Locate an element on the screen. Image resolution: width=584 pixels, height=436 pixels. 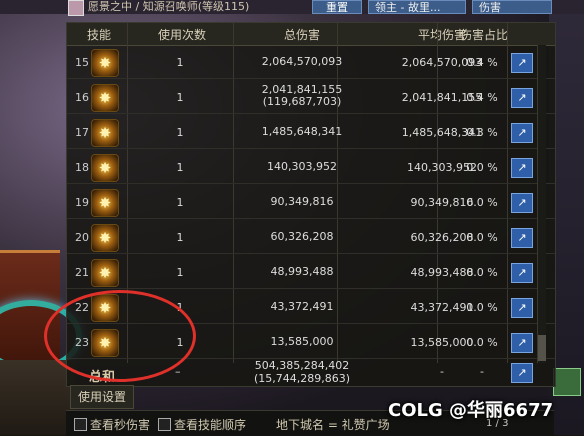
view-dps-checkbox is located at coordinates (80, 424).